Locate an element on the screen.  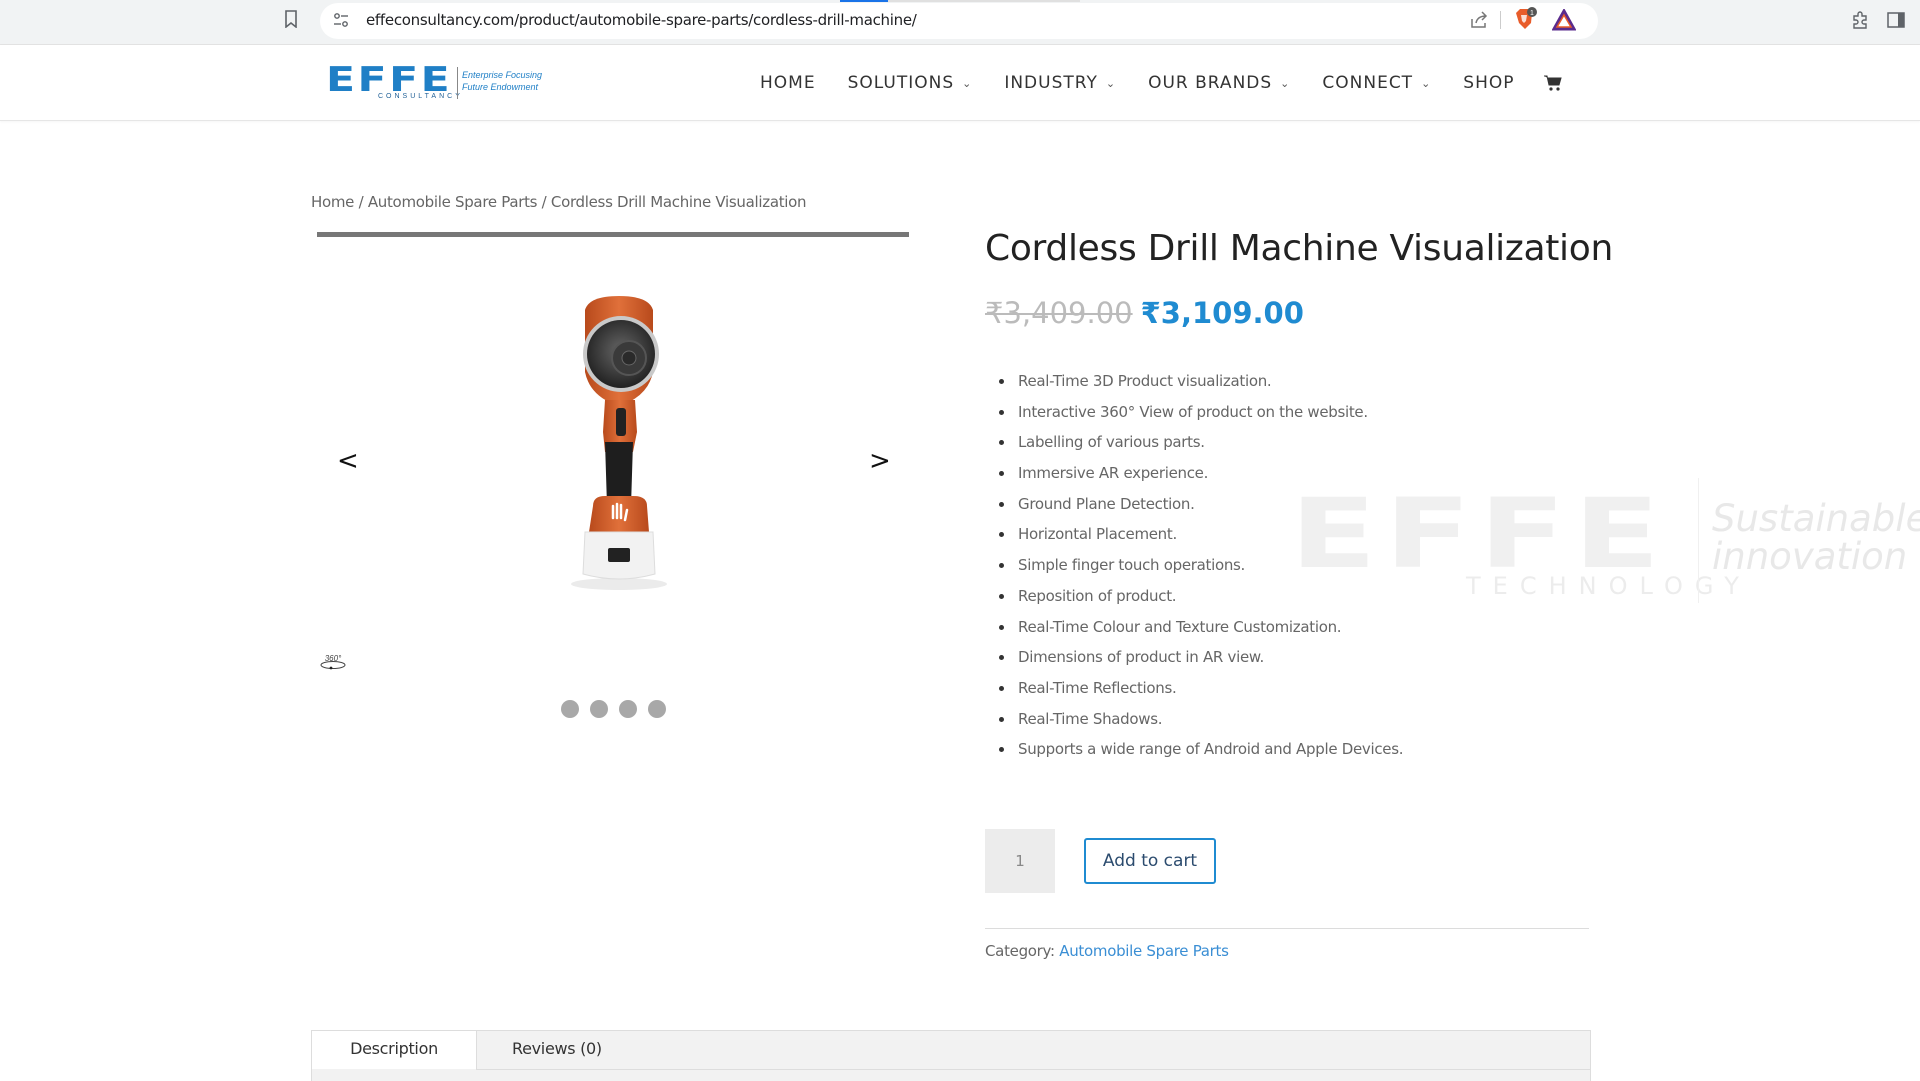
gallery-top-bar is located at coordinates (613, 234).